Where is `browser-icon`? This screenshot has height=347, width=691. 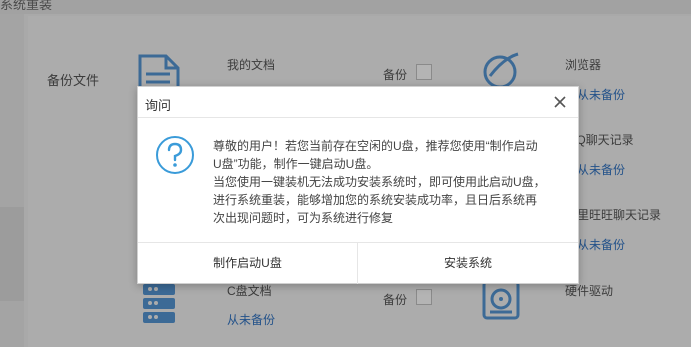
browser-icon is located at coordinates (501, 70).